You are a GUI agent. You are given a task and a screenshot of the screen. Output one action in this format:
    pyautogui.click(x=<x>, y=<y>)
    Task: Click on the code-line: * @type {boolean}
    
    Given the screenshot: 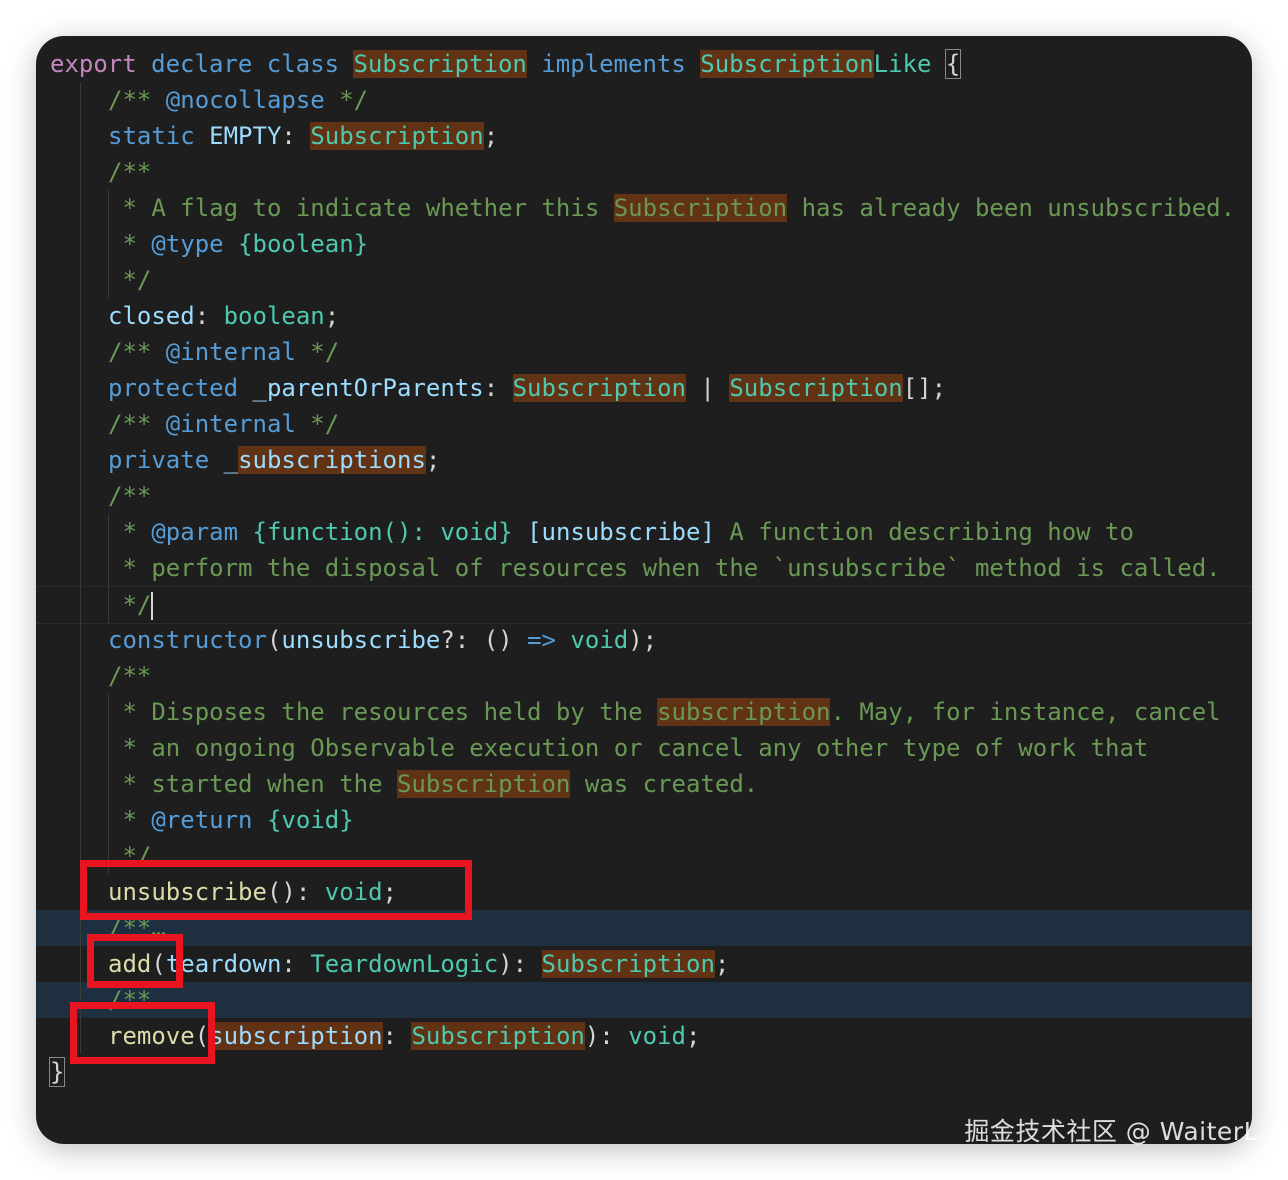 What is the action you would take?
    pyautogui.click(x=644, y=244)
    